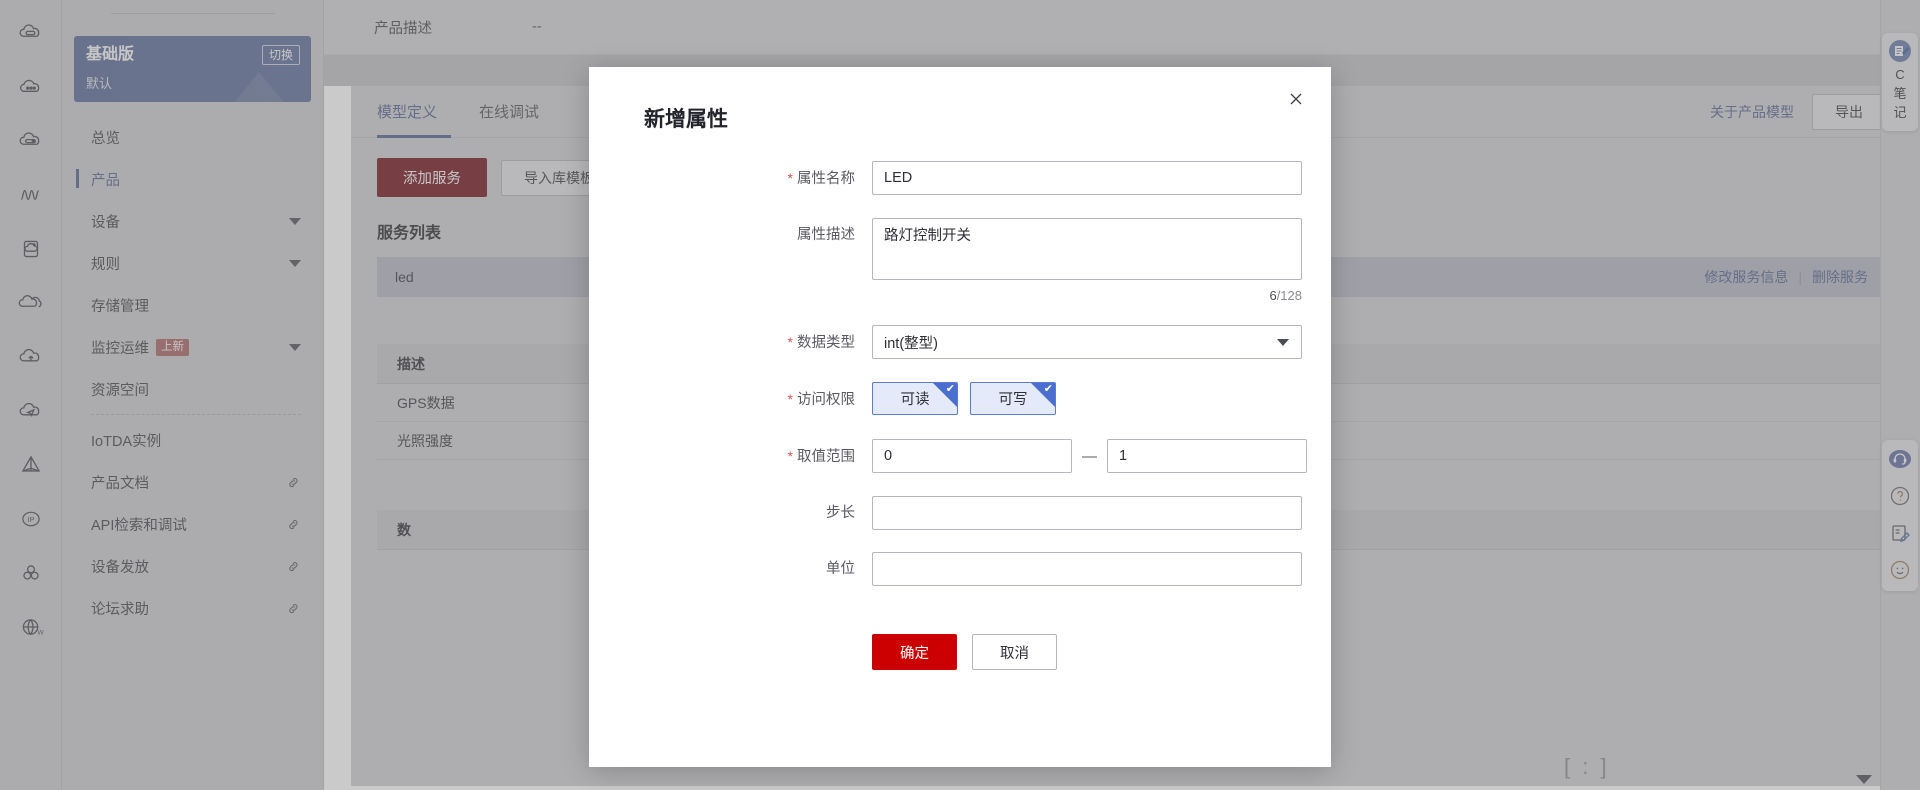 Image resolution: width=1920 pixels, height=790 pixels. I want to click on unit-input, so click(1087, 569).